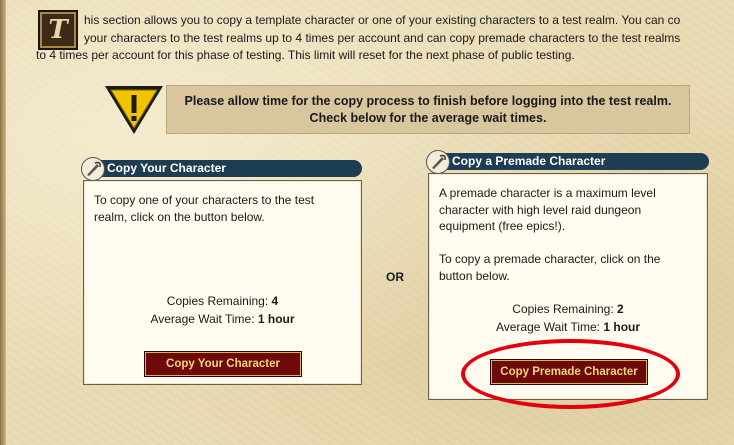  What do you see at coordinates (474, 275) in the screenshot?
I see `panel-description-line-5: button below.` at bounding box center [474, 275].